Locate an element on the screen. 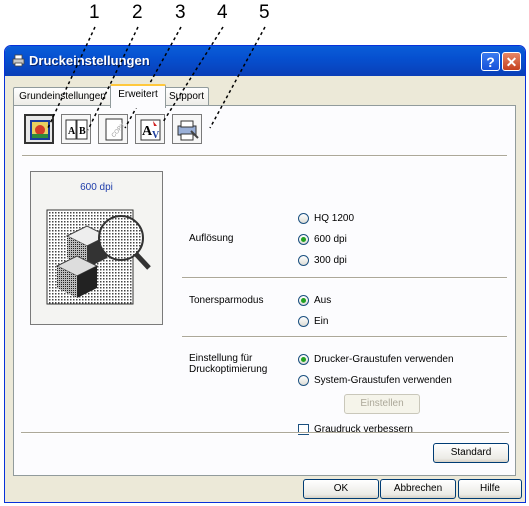 The image size is (529, 506). svg-text: B is located at coordinates (82, 131).